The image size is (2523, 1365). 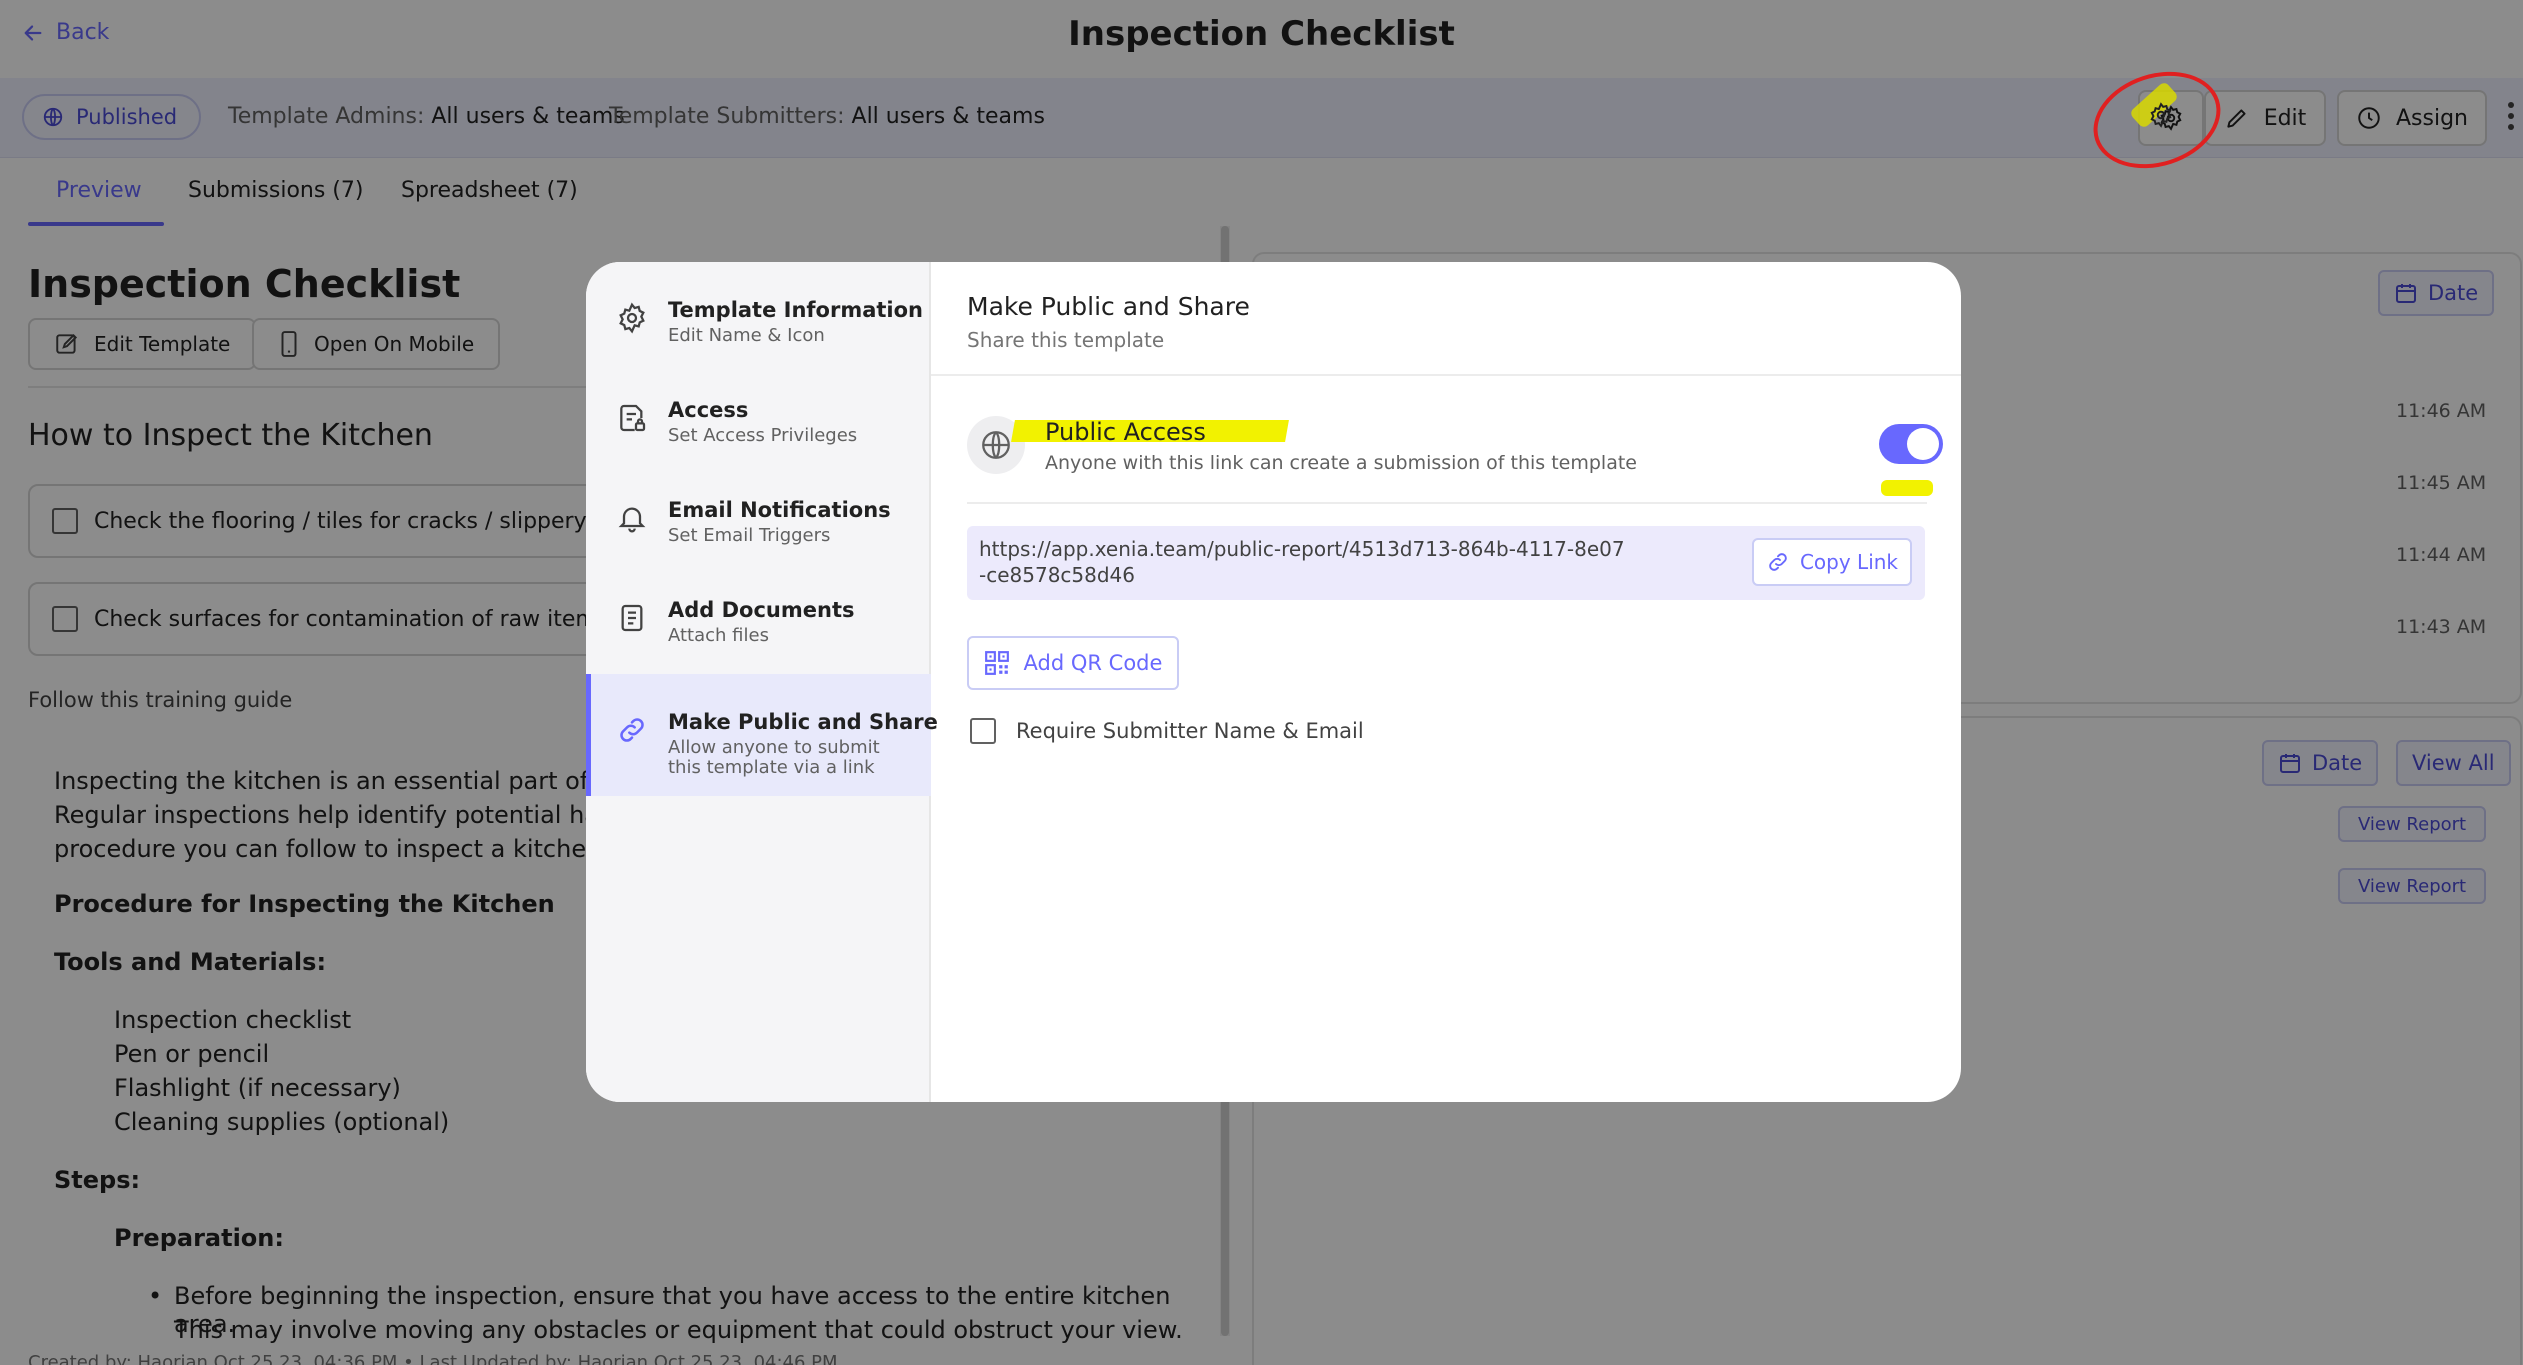 What do you see at coordinates (996, 663) in the screenshot?
I see `qr-code-icon` at bounding box center [996, 663].